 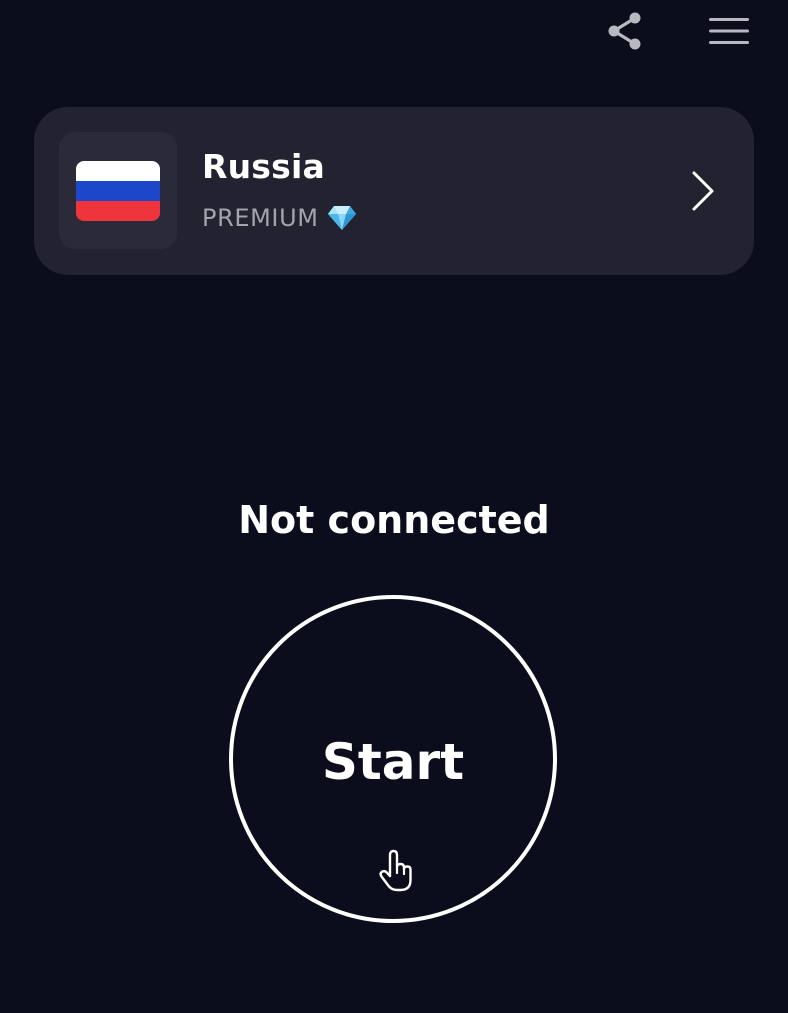 I want to click on share-button, so click(x=625, y=31).